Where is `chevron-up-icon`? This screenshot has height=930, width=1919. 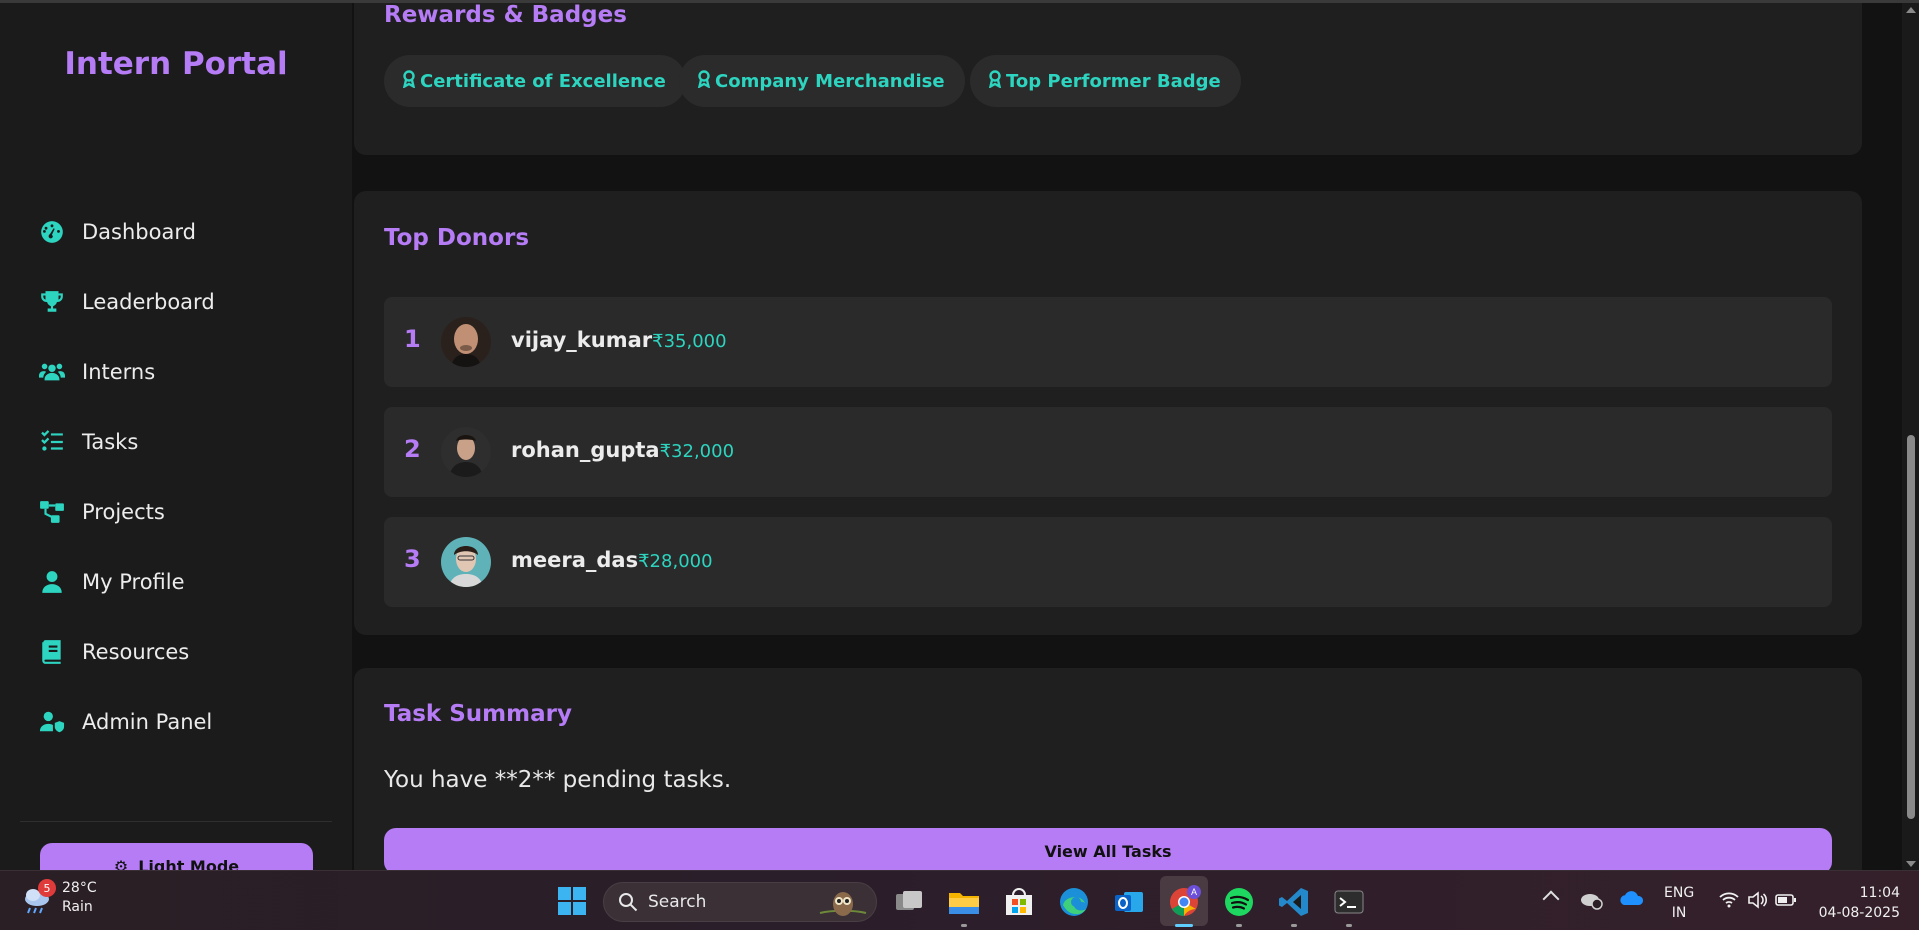
chevron-up-icon is located at coordinates (1551, 899).